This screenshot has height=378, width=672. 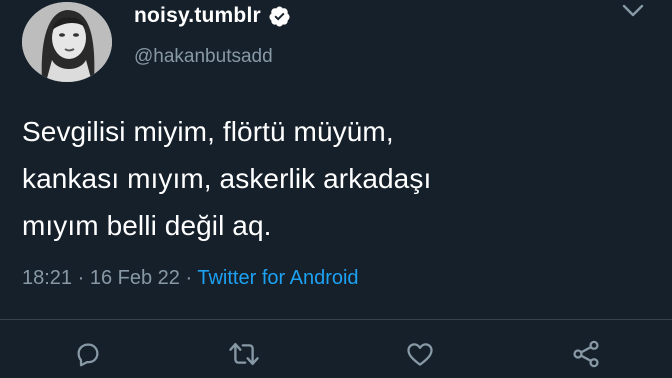 I want to click on avatar-photo, so click(x=67, y=42).